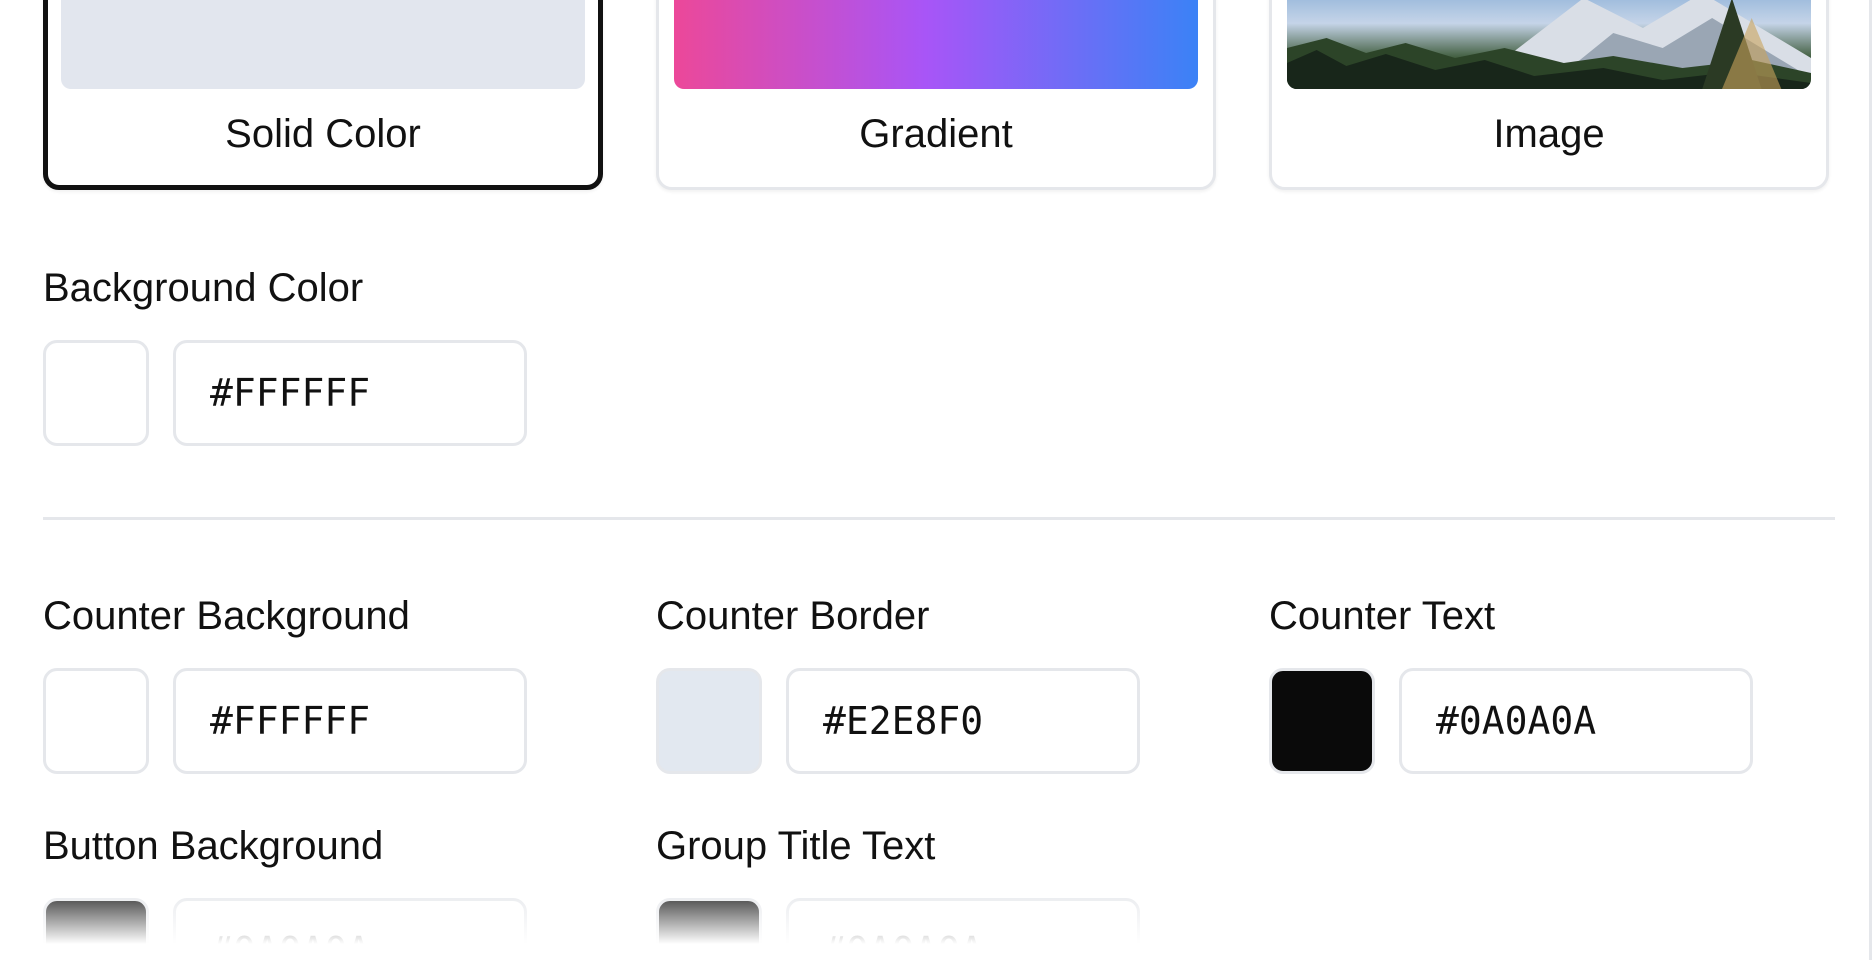 The width and height of the screenshot is (1872, 960). I want to click on counter-background-hex-input: #FFFFFF, so click(350, 721).